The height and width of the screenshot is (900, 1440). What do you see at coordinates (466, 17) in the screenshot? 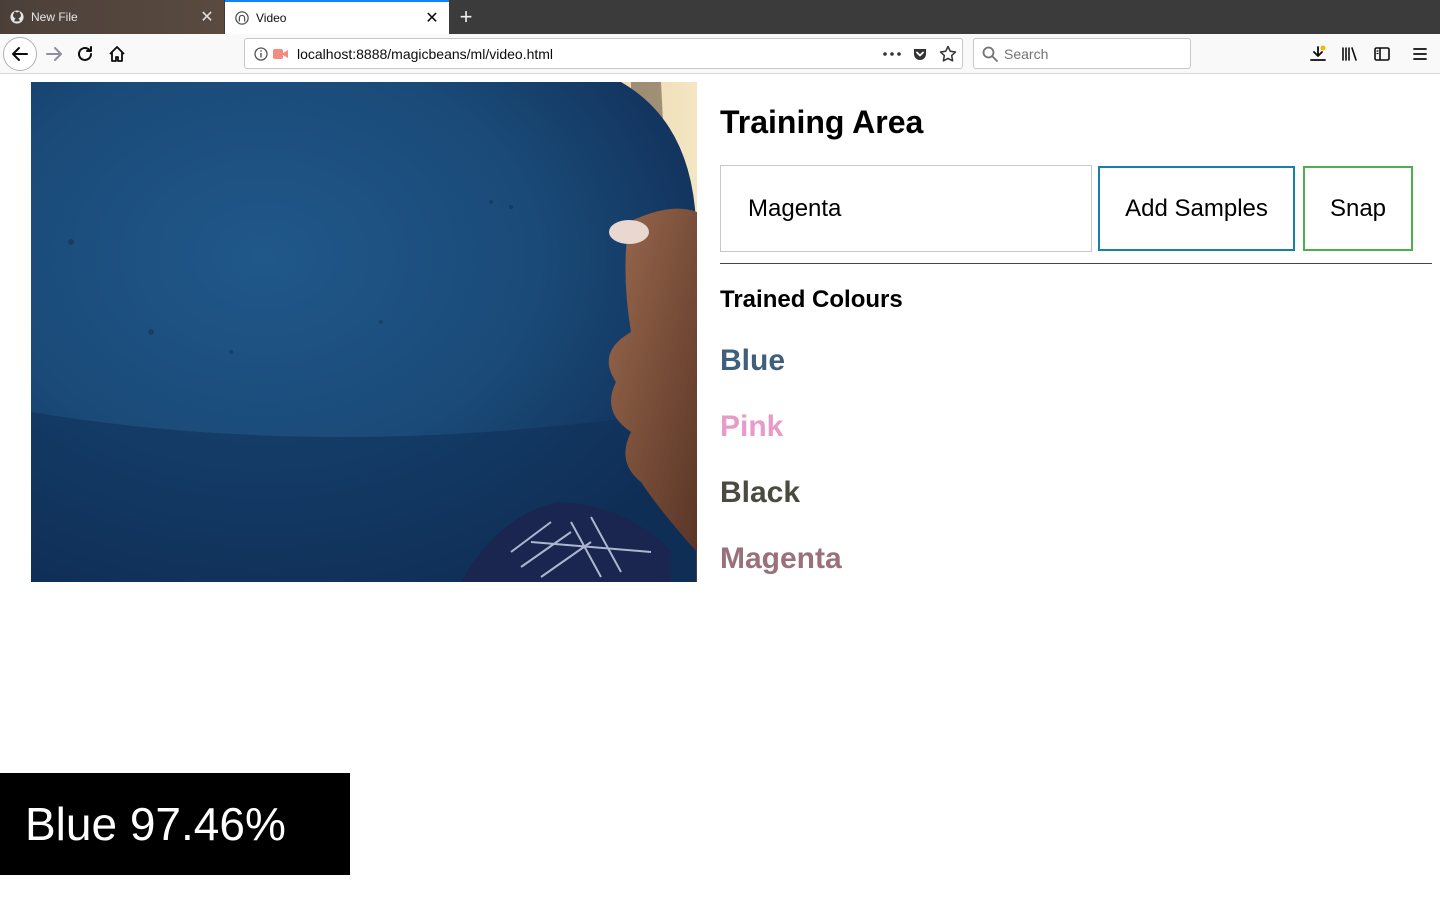
I see `new-tab-icon: +` at bounding box center [466, 17].